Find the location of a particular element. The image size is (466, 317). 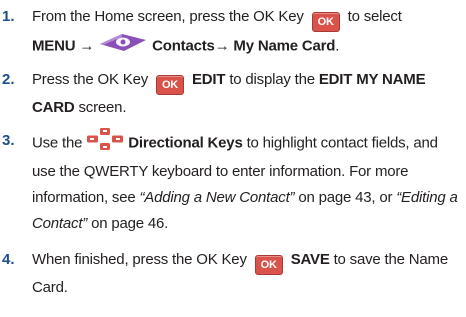

step-text-segment: screen. is located at coordinates (102, 107).